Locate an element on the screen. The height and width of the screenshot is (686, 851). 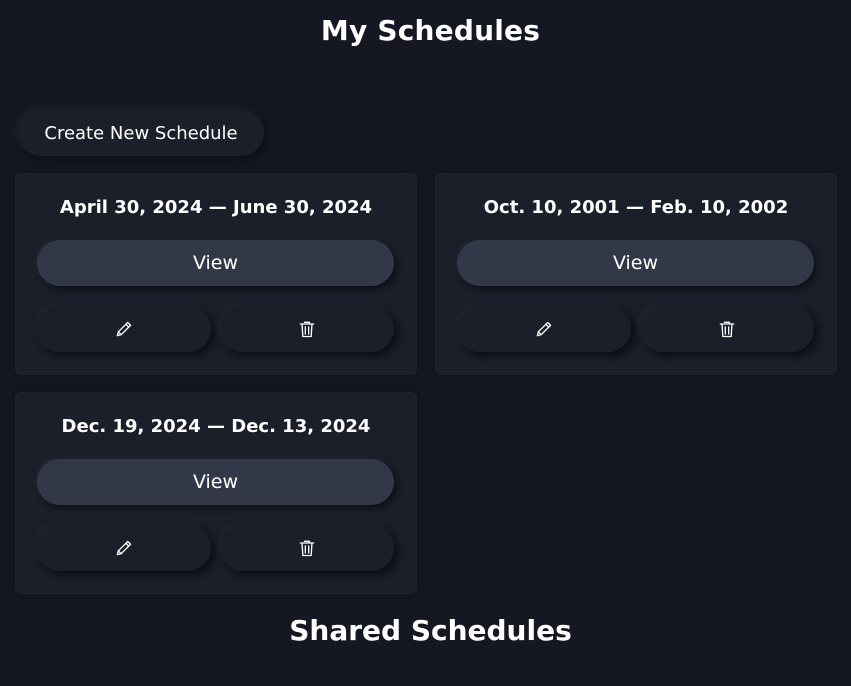
schedule-date-range: April 30, 2024 — June 30, 2024 is located at coordinates (216, 207).